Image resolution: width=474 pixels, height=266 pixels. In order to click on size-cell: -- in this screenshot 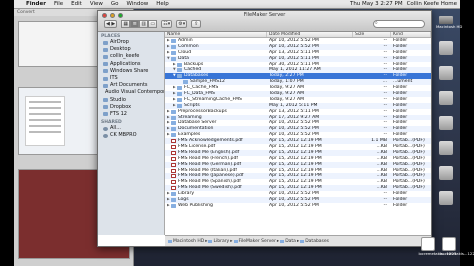, I will do `click(385, 205)`.